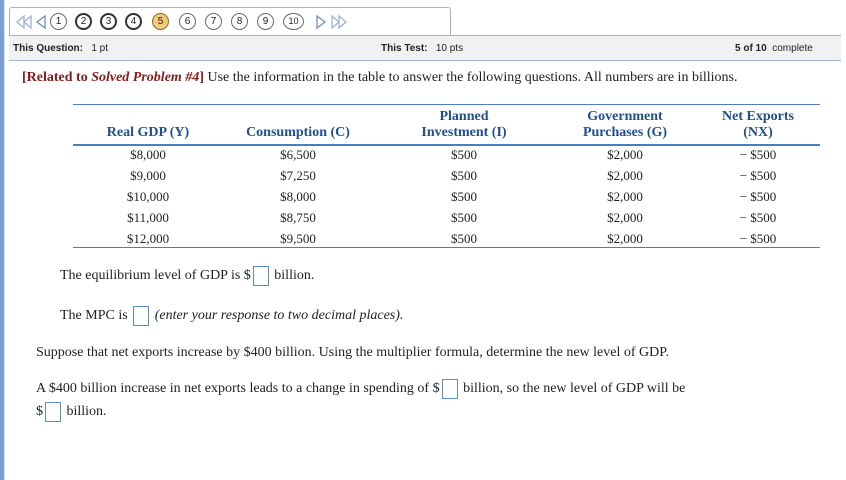  Describe the element at coordinates (4, 240) in the screenshot. I see `left-border-shade` at that location.